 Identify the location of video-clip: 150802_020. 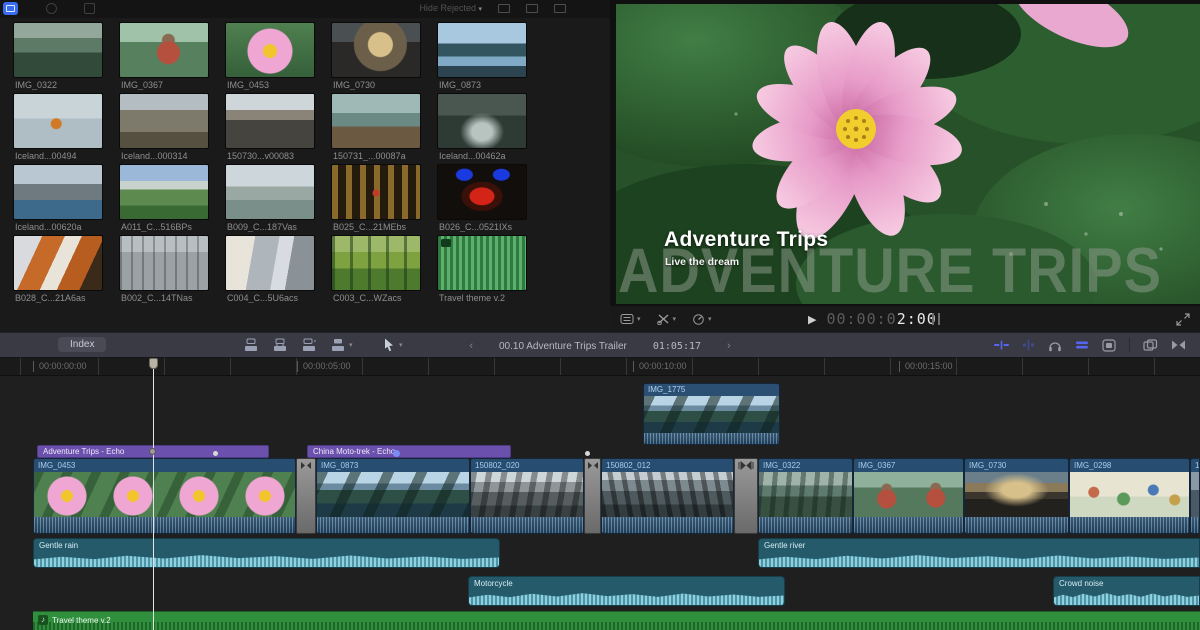
(527, 496).